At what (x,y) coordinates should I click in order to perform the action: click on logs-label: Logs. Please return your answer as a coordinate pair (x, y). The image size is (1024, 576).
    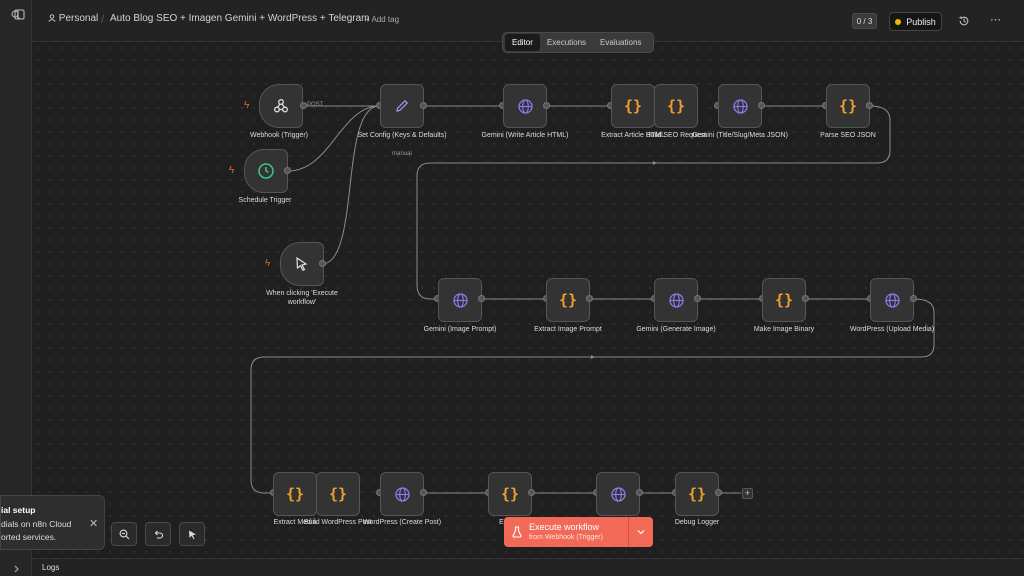
    Looking at the image, I should click on (51, 567).